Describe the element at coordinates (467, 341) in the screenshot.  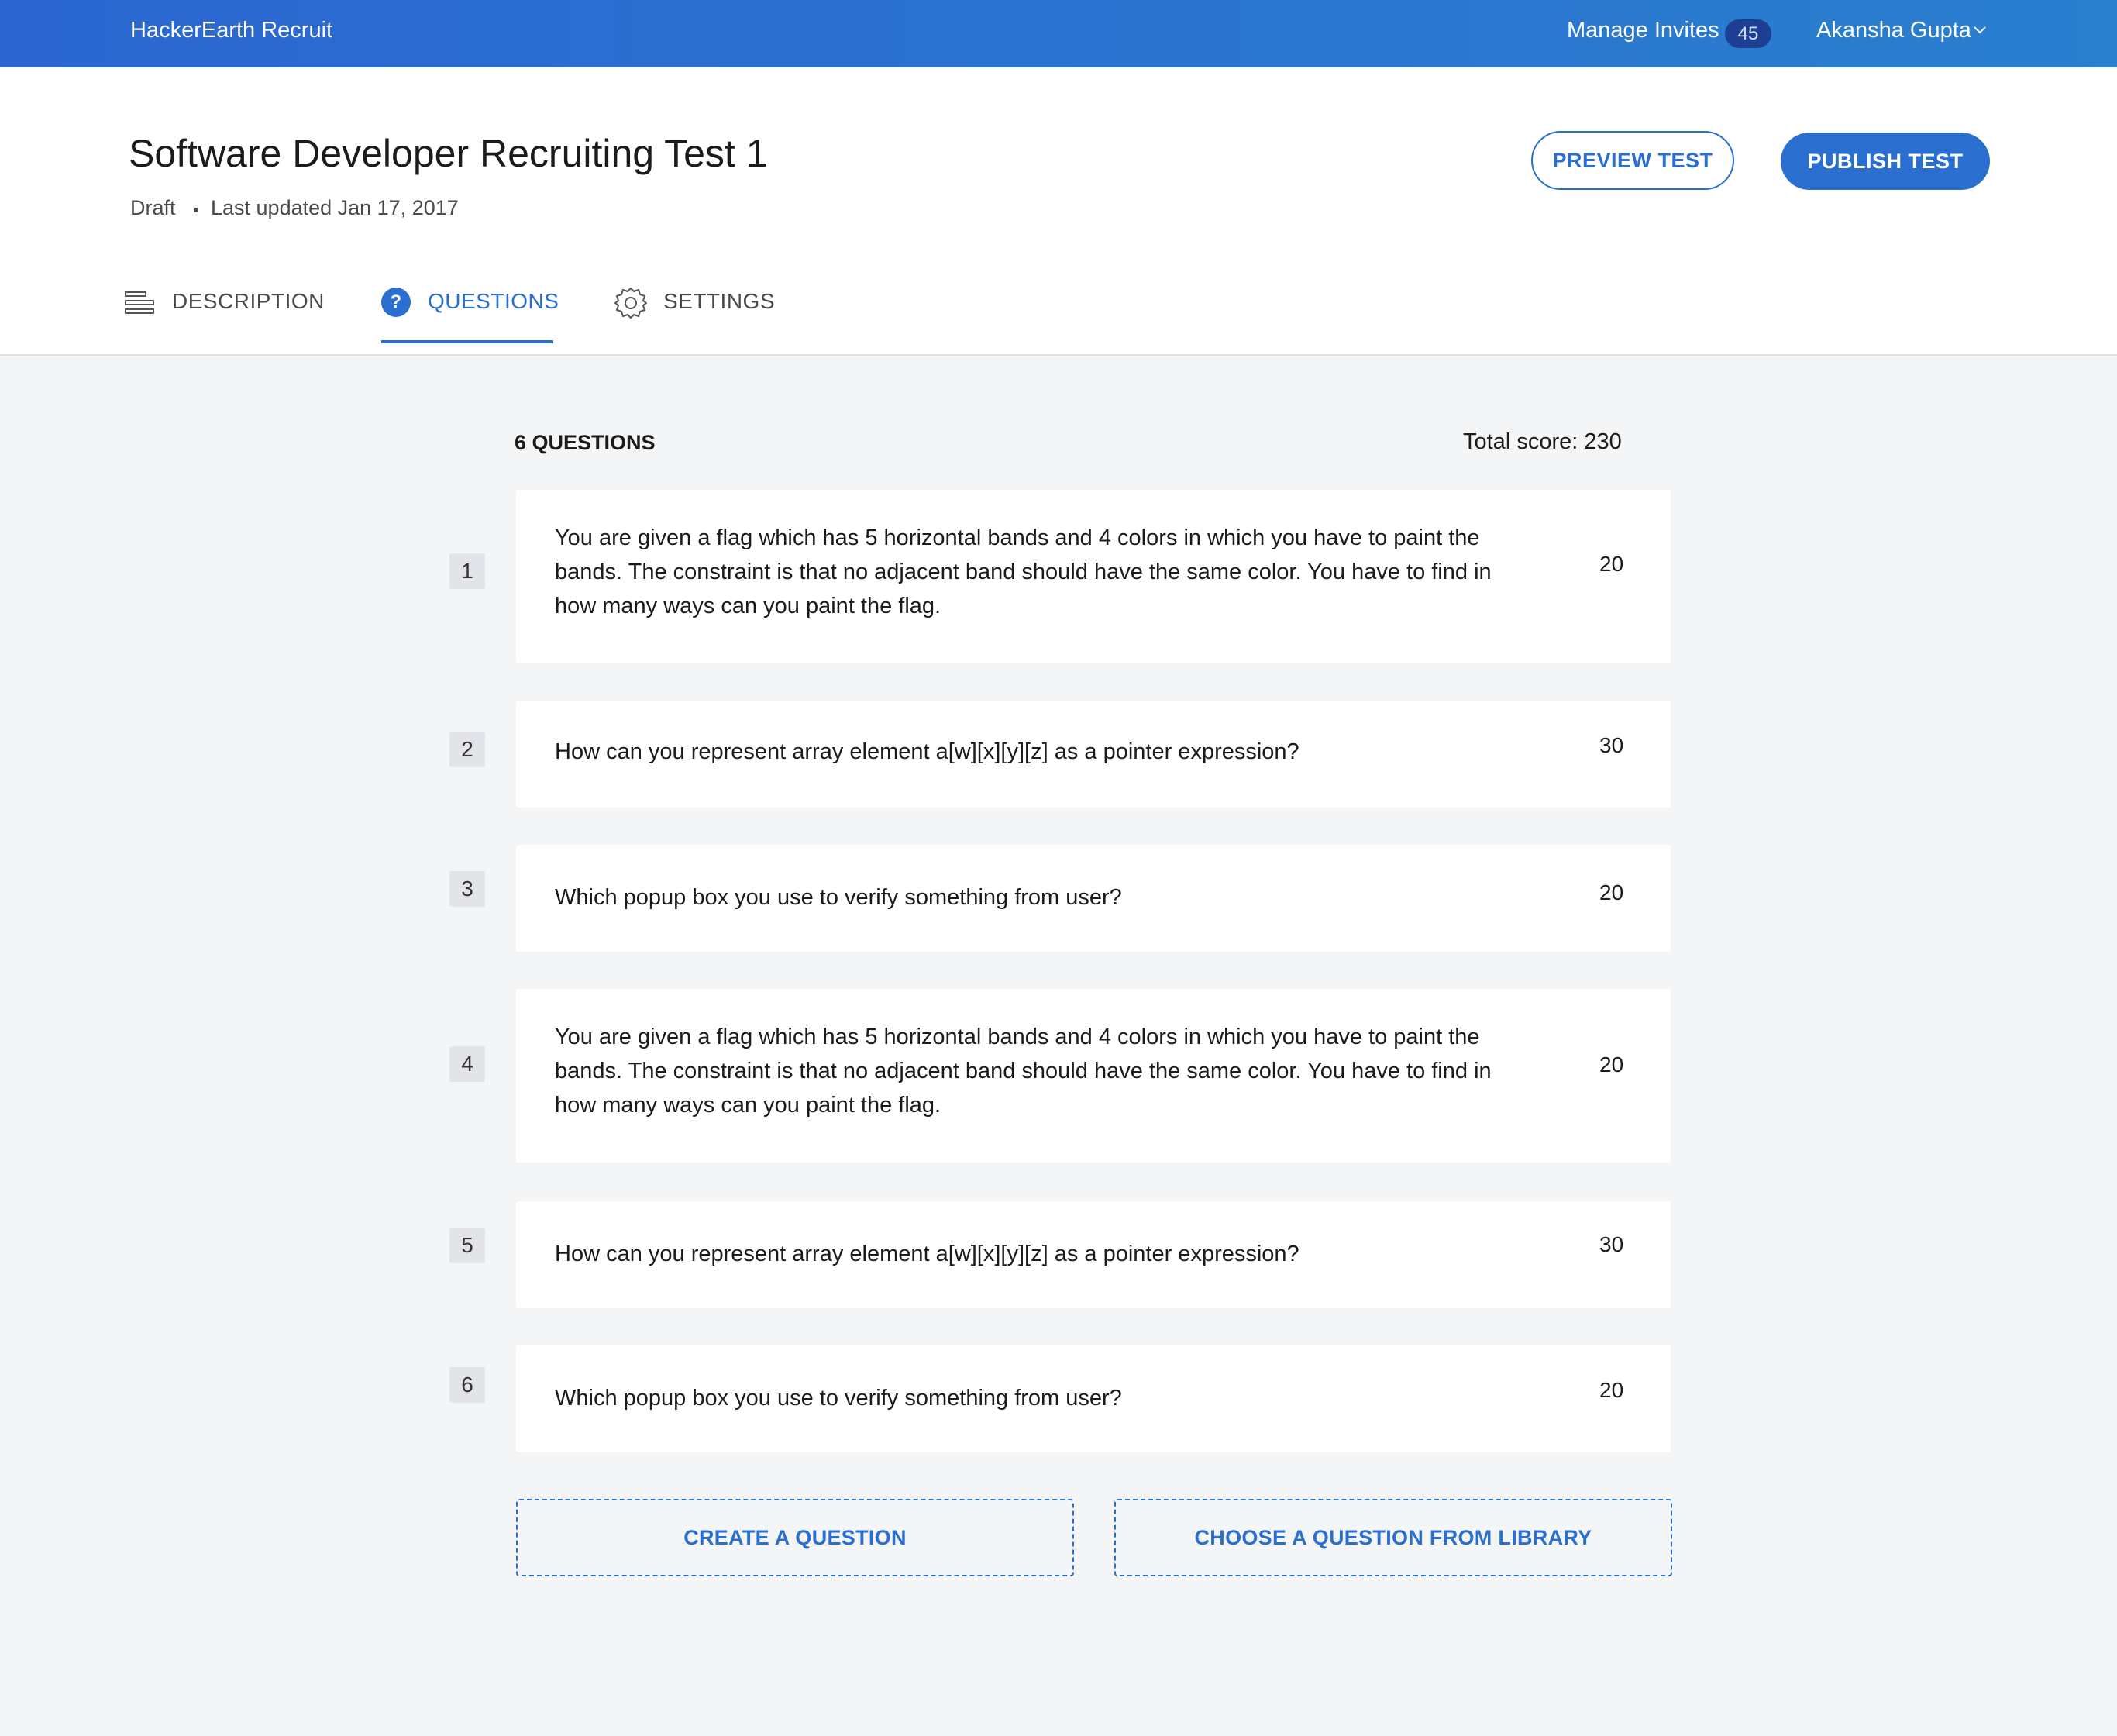
I see `active-tab-indicator` at that location.